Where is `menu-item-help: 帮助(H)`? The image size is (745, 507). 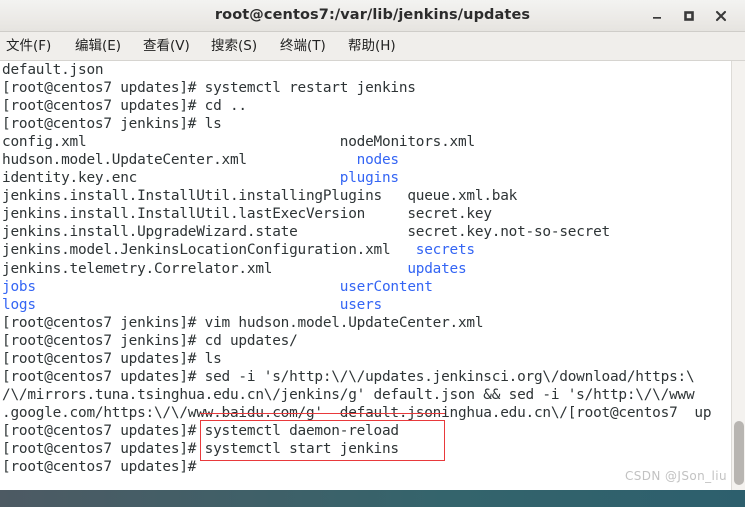 menu-item-help: 帮助(H) is located at coordinates (372, 46).